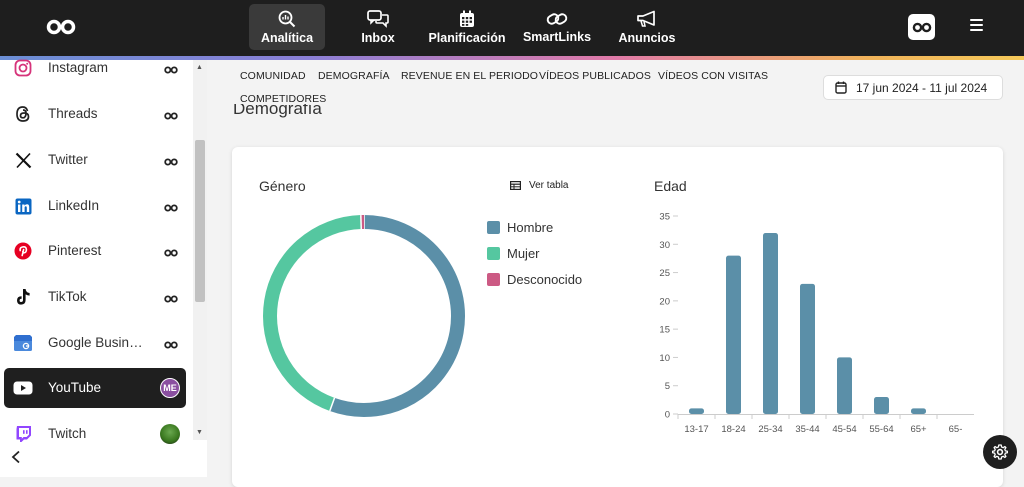  I want to click on table-icon, so click(515, 185).